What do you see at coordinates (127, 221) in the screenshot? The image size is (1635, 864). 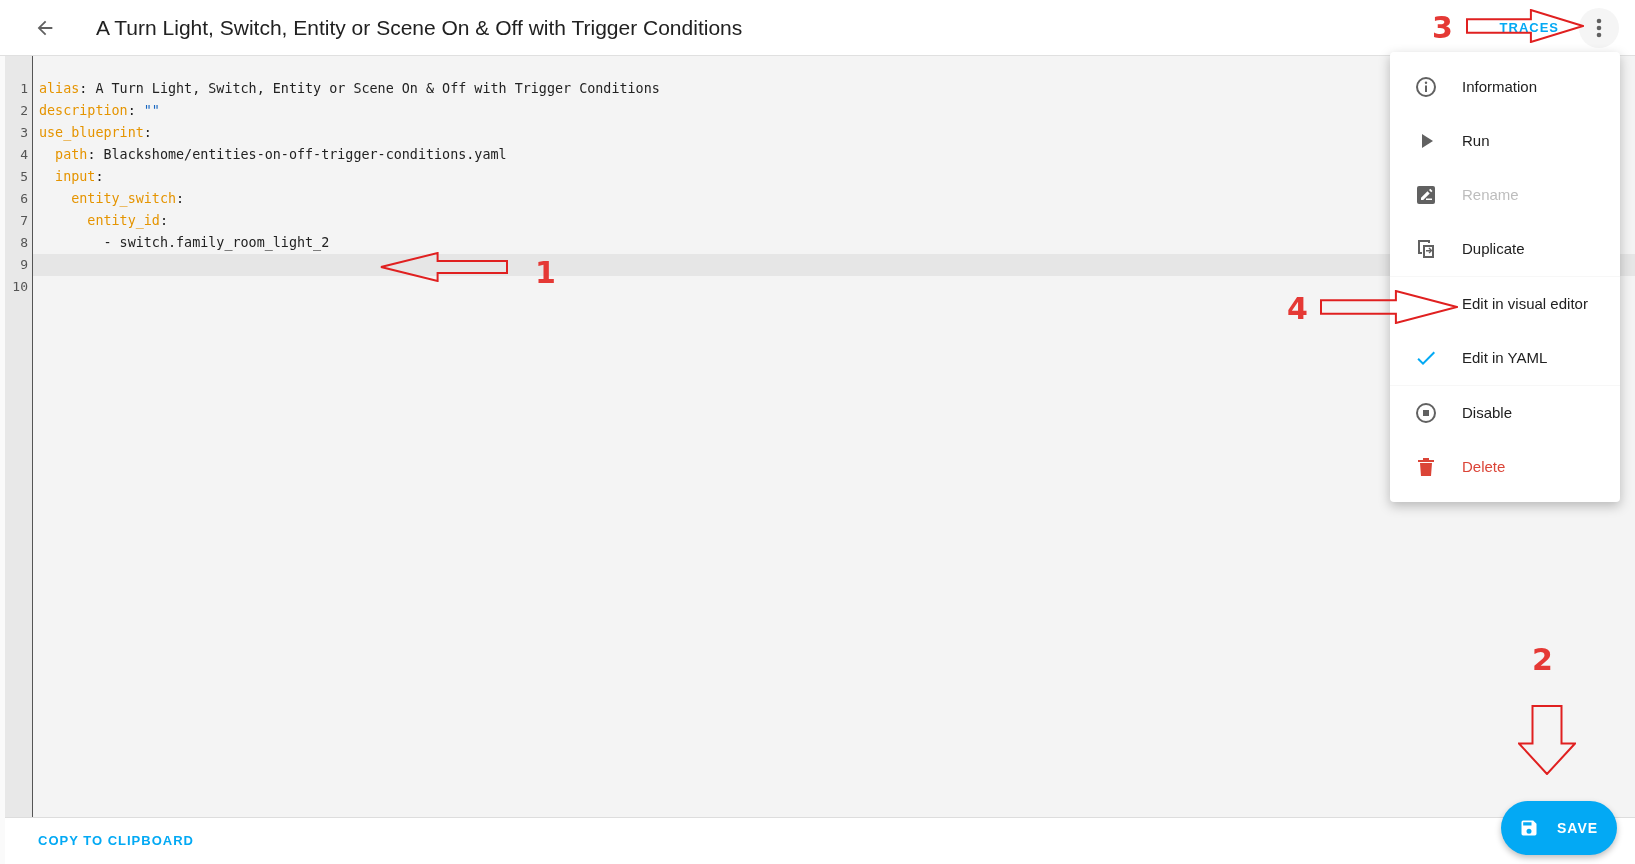 I see `code-line: entity_id:` at bounding box center [127, 221].